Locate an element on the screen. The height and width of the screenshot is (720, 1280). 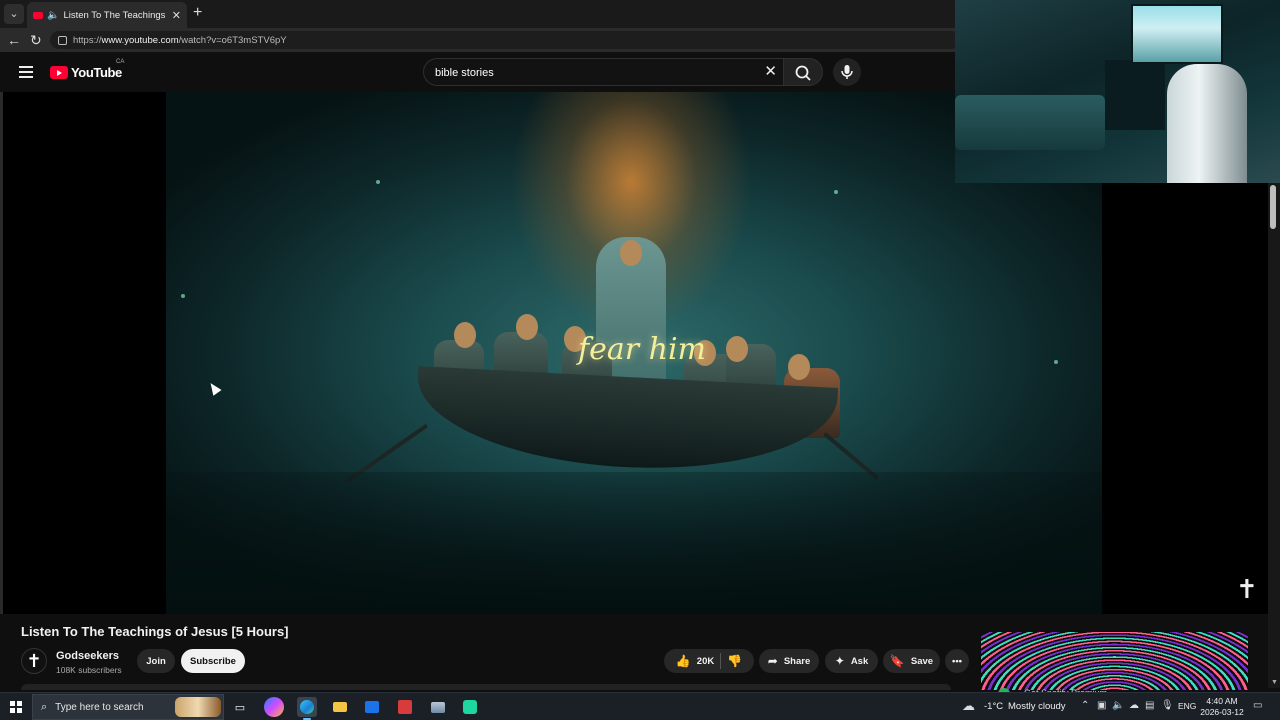
save-label: Save is located at coordinates (922, 661).